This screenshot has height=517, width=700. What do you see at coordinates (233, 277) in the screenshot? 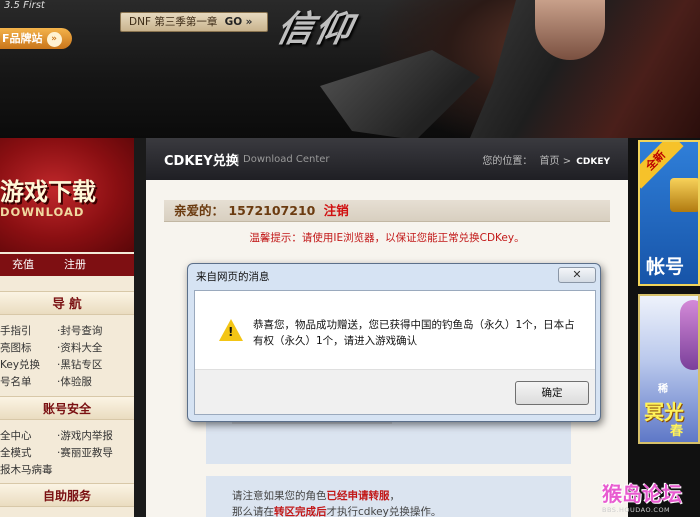
I see `dialog-title: 来自网页的消息` at bounding box center [233, 277].